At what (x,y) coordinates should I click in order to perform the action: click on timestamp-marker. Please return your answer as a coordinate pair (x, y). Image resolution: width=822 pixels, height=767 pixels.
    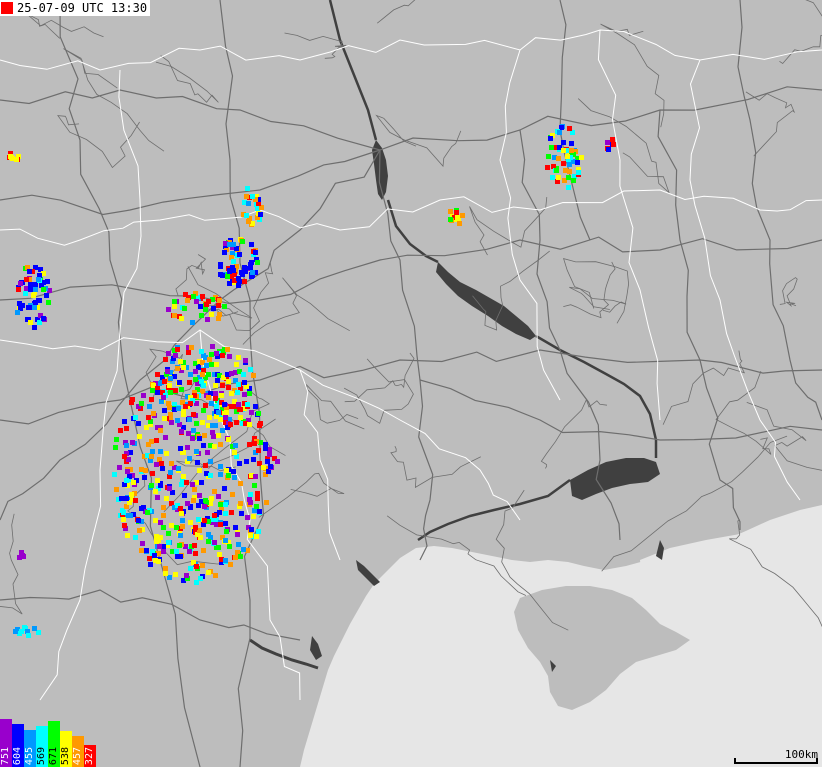
    Looking at the image, I should click on (7, 8).